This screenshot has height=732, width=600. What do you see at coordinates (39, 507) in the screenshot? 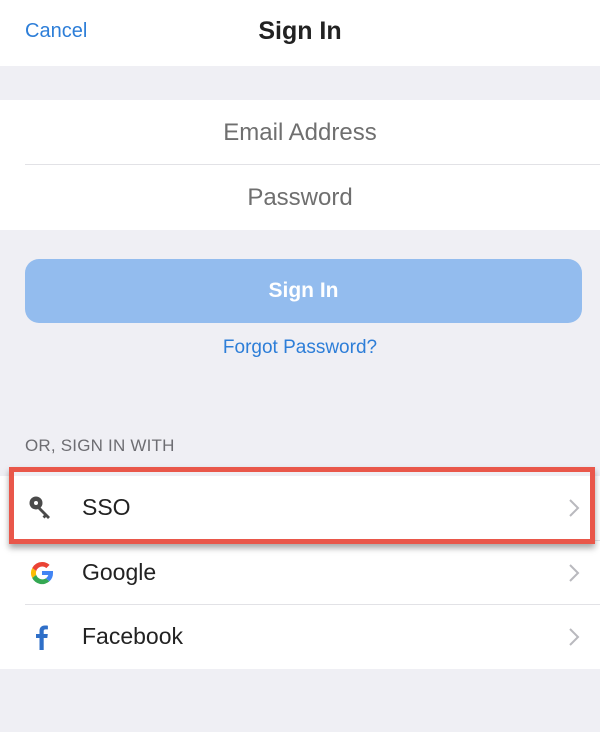
I see `key-icon` at bounding box center [39, 507].